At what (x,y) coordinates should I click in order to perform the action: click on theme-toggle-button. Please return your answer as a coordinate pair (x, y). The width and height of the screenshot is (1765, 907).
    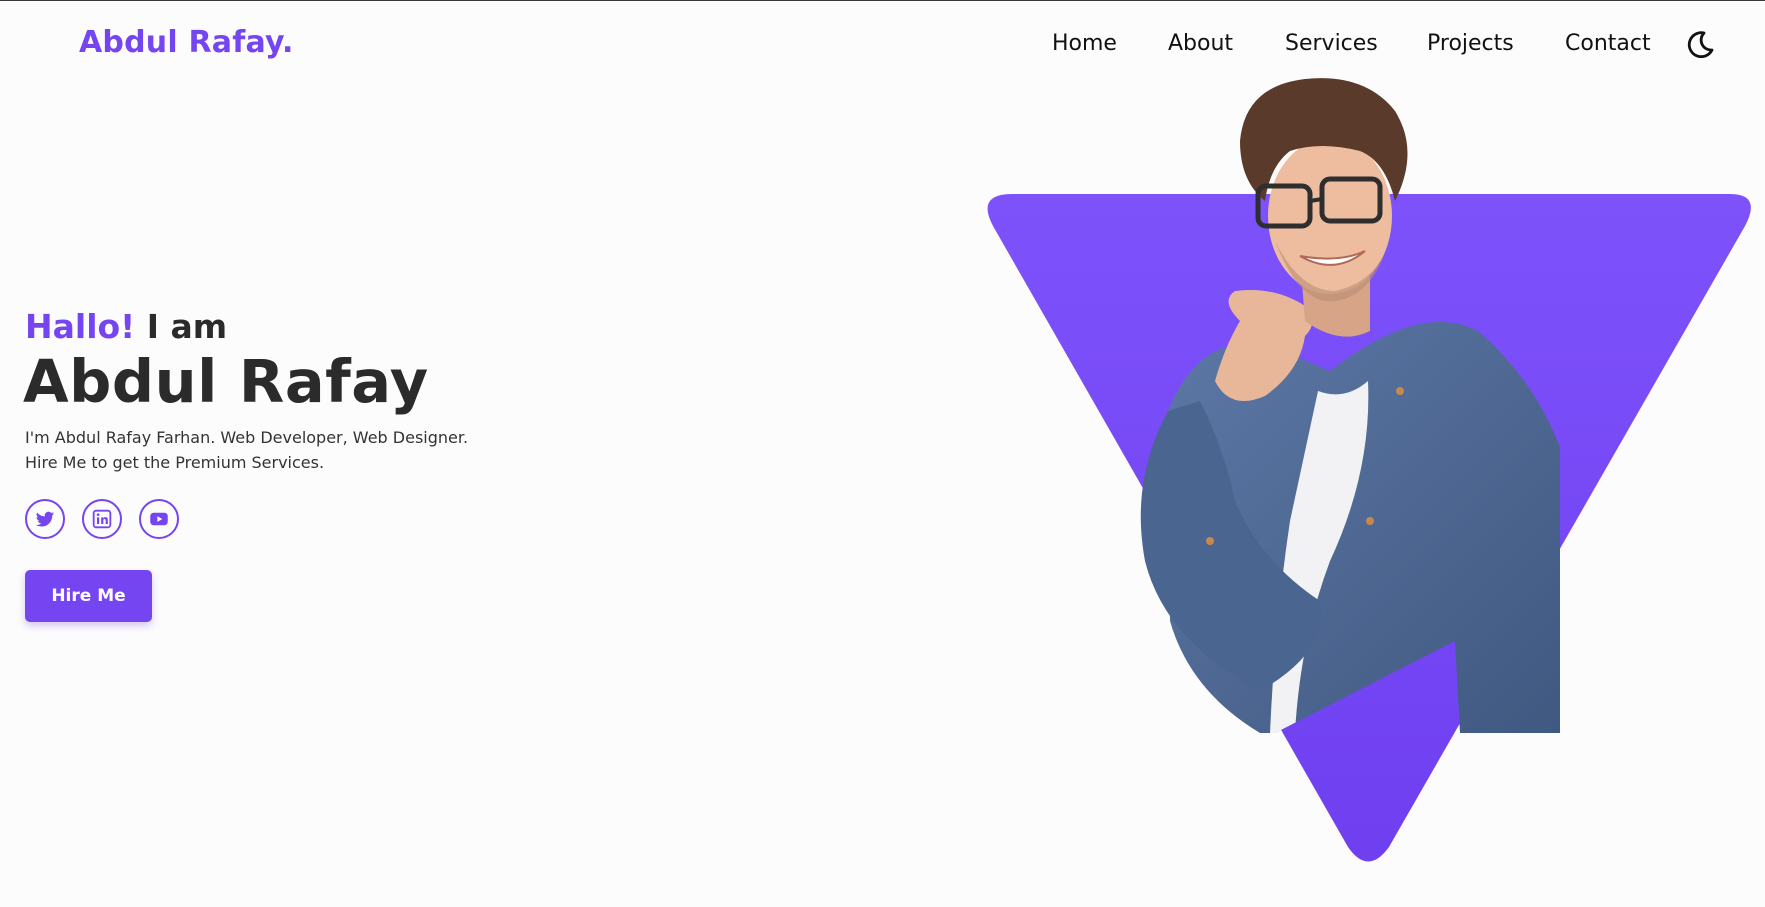
    Looking at the image, I should click on (1700, 45).